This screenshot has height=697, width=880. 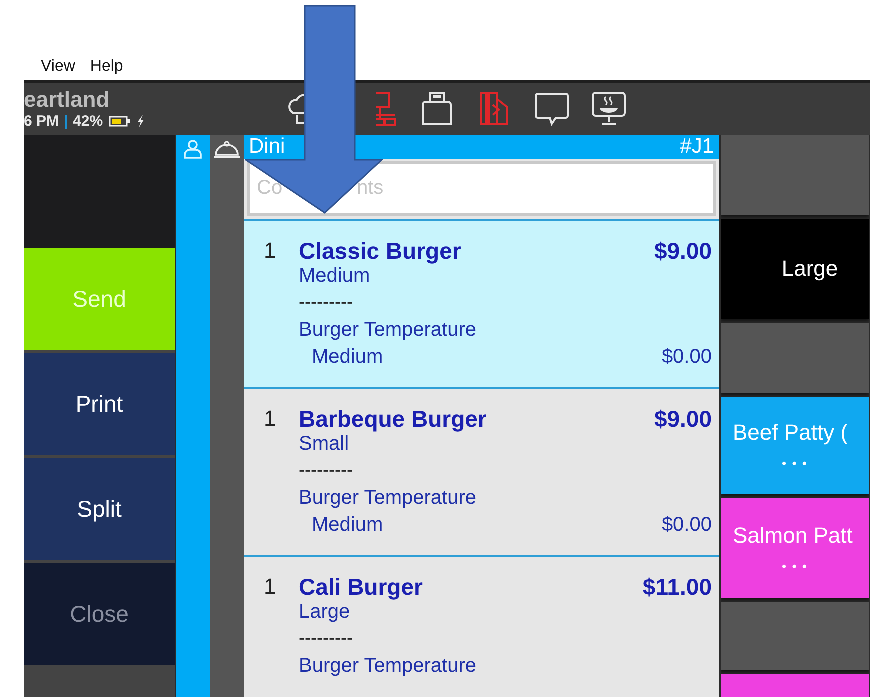 I want to click on item-name: Barbeque Burger, so click(x=393, y=419).